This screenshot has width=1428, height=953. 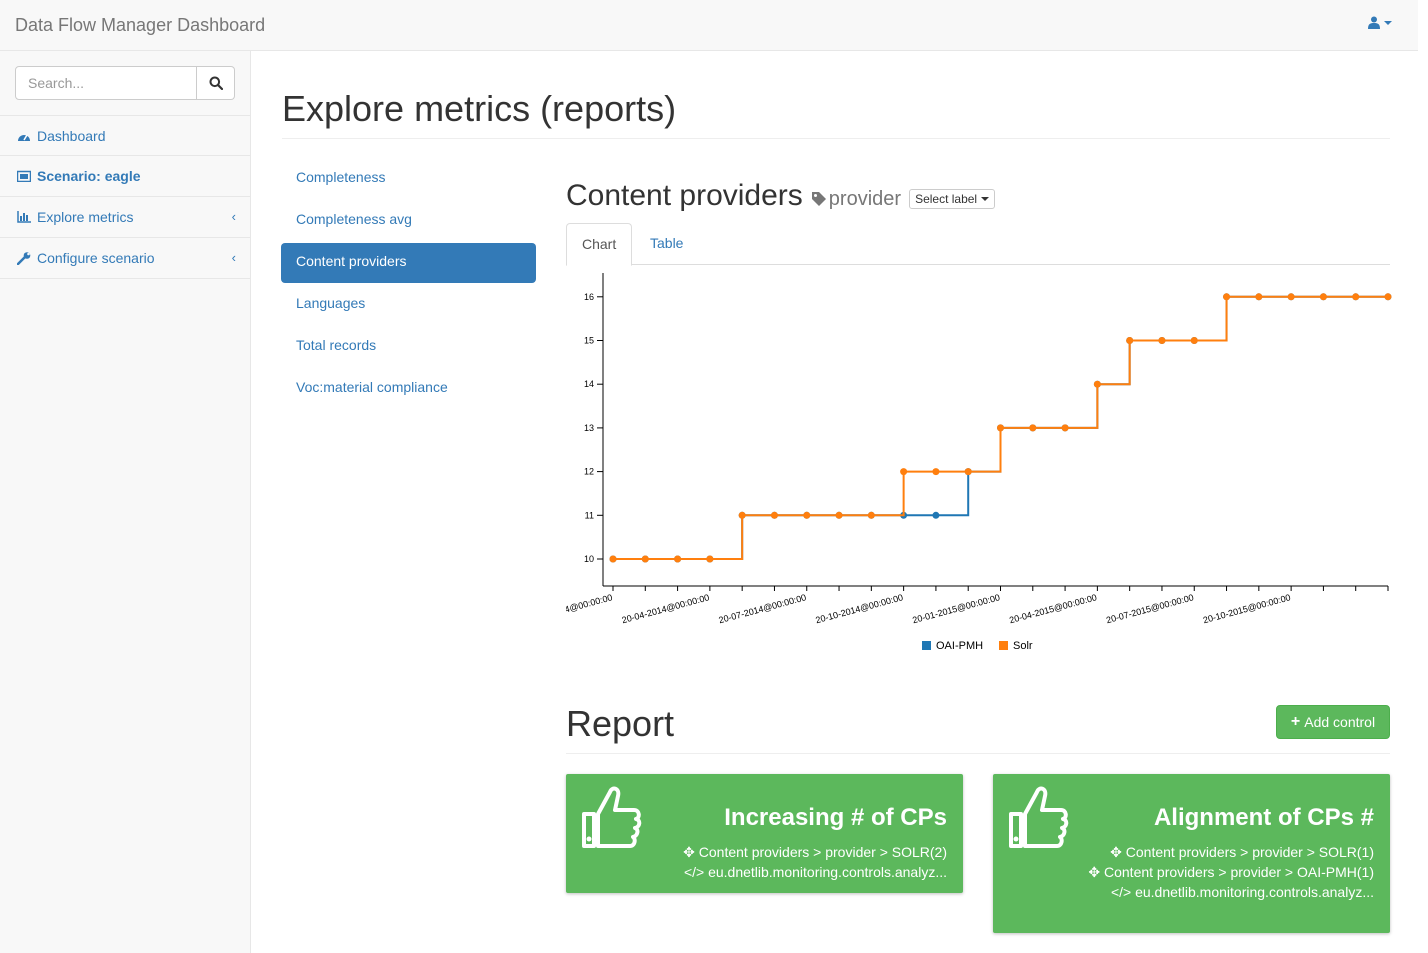 What do you see at coordinates (589, 559) in the screenshot?
I see `y-tick-label: 10` at bounding box center [589, 559].